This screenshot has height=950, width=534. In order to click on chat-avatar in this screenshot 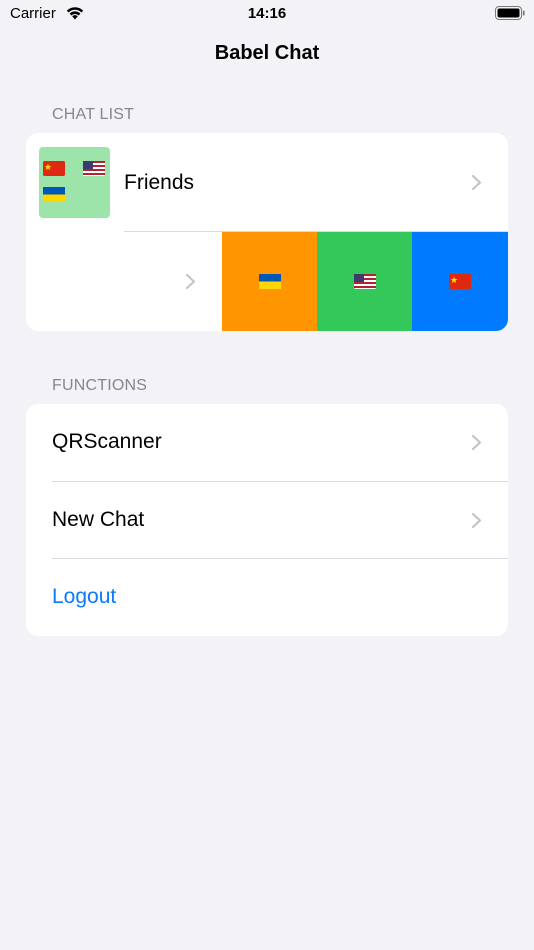, I will do `click(74, 182)`.